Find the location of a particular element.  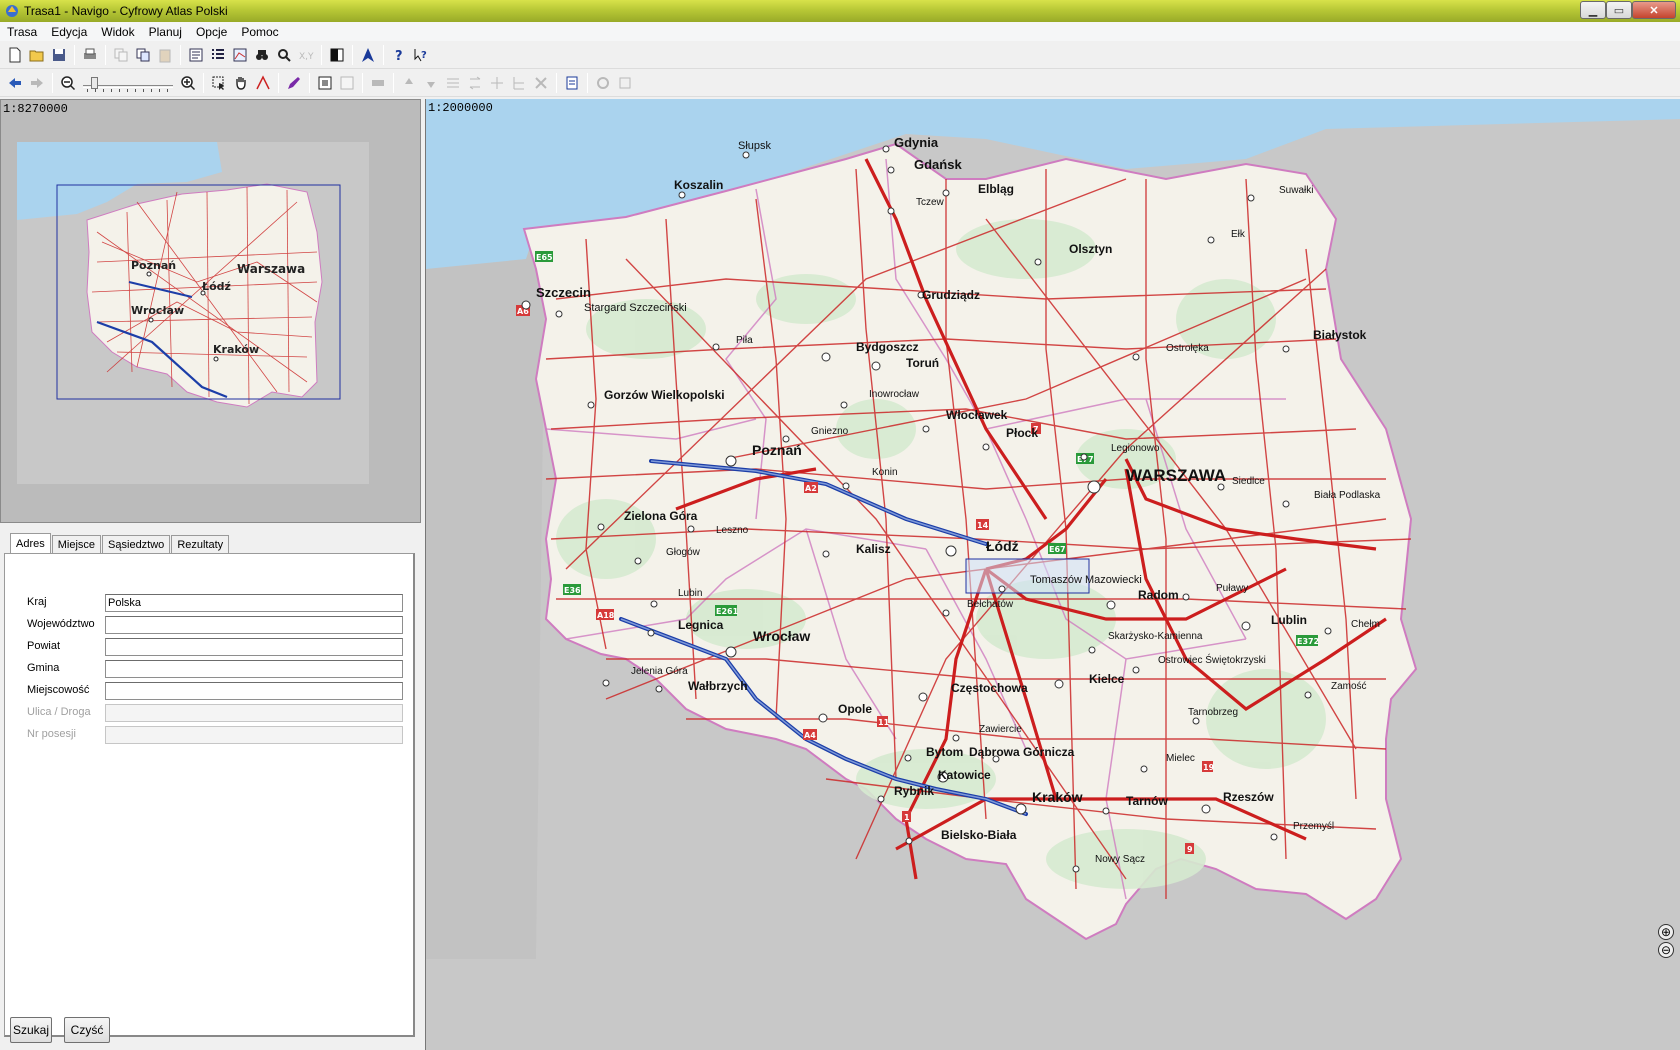

menu-pomoc: Pomoc is located at coordinates (259, 32).